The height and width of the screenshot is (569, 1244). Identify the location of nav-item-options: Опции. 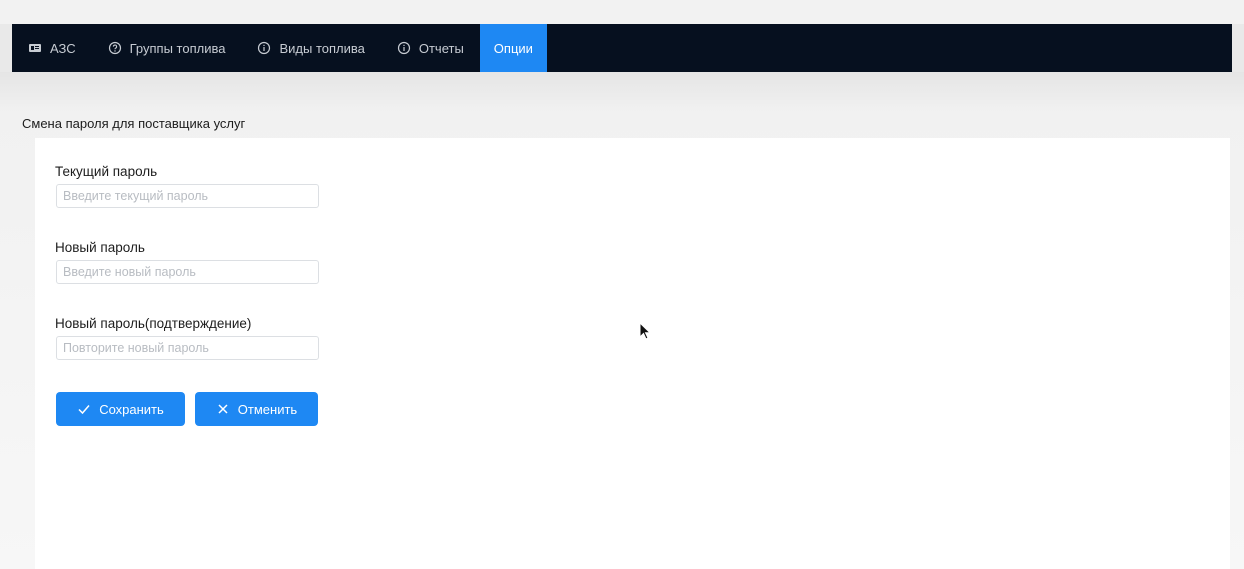
(513, 48).